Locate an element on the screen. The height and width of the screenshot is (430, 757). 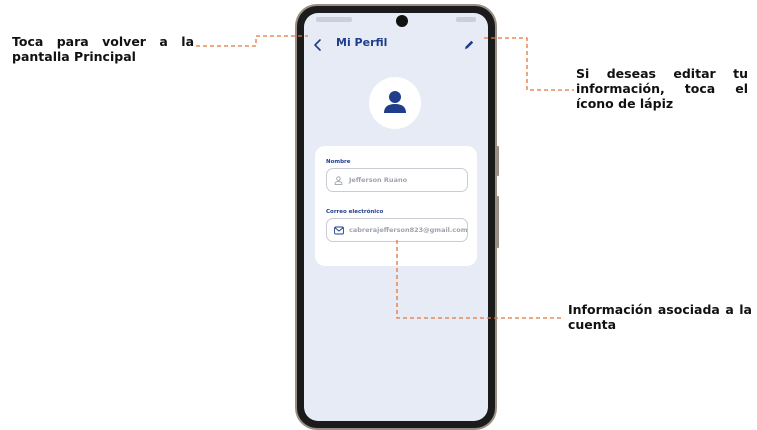
name-field: Jefferson Ruano is located at coordinates (397, 180).